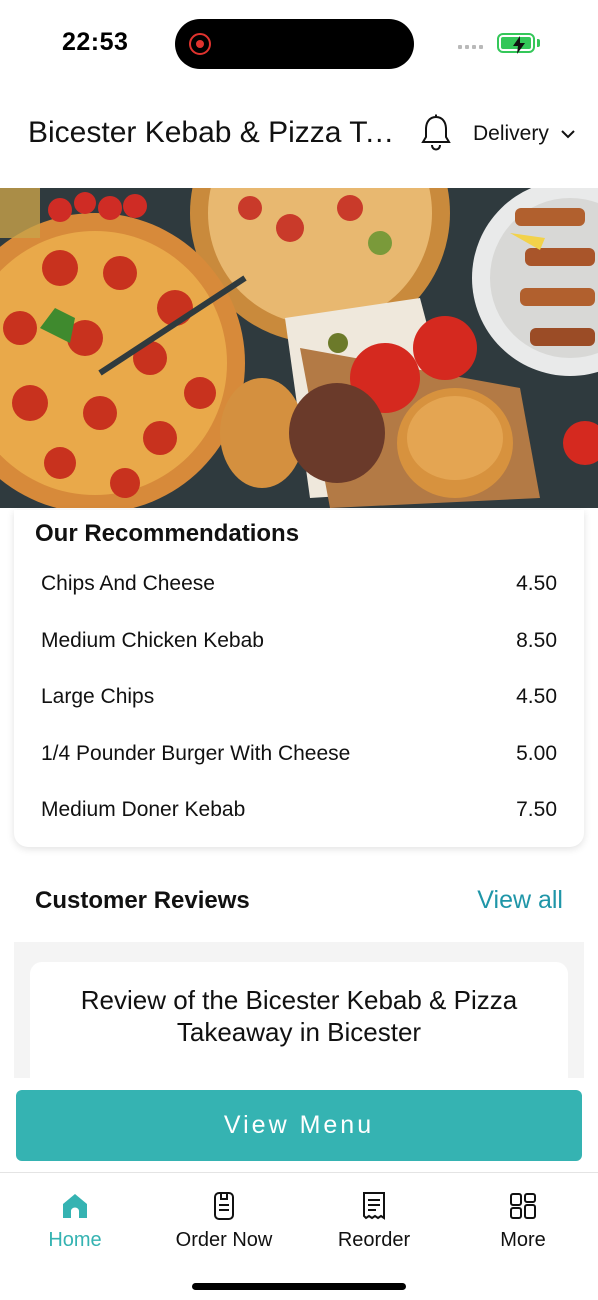 The width and height of the screenshot is (598, 1300). What do you see at coordinates (294, 44) in the screenshot?
I see `dynamic-island` at bounding box center [294, 44].